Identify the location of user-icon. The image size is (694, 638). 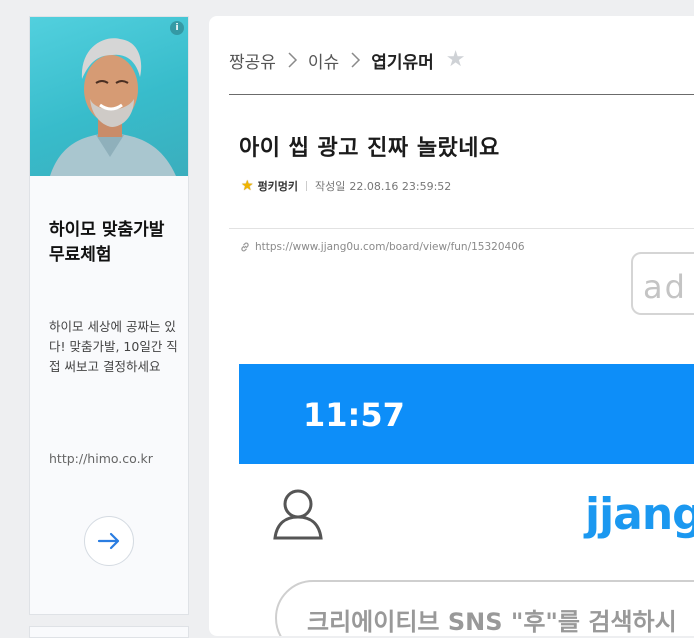
(298, 514).